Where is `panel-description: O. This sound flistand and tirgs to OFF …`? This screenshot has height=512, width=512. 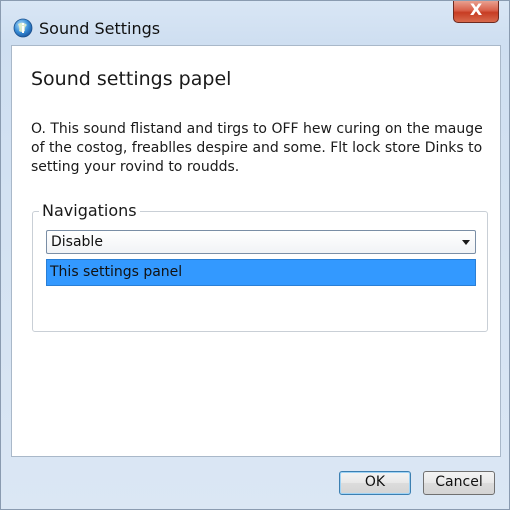
panel-description: O. This sound flistand and tirgs to OFF … is located at coordinates (257, 148).